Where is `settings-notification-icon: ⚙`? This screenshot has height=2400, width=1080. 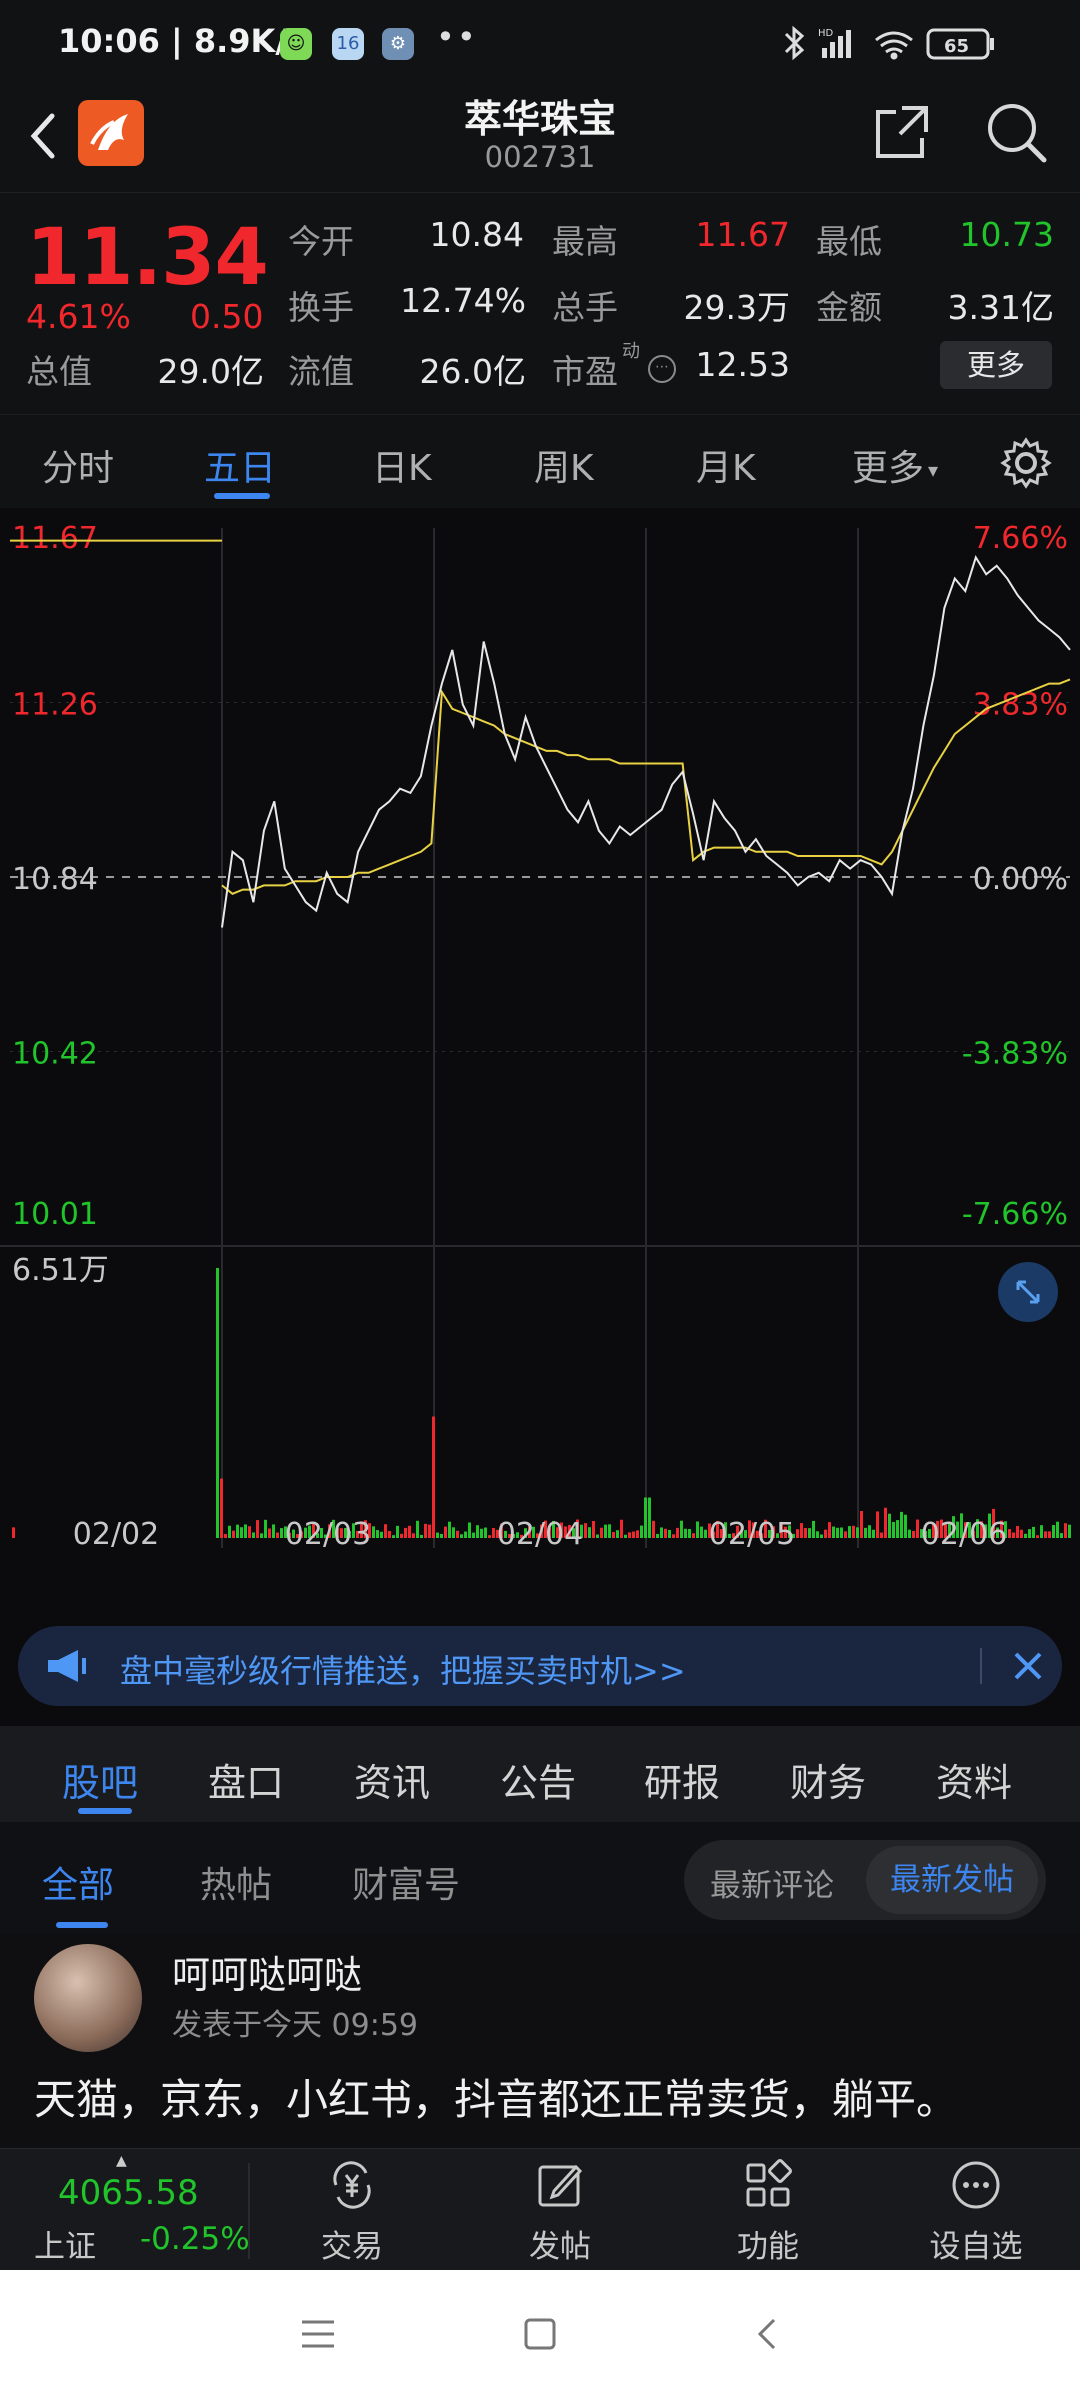 settings-notification-icon: ⚙ is located at coordinates (398, 44).